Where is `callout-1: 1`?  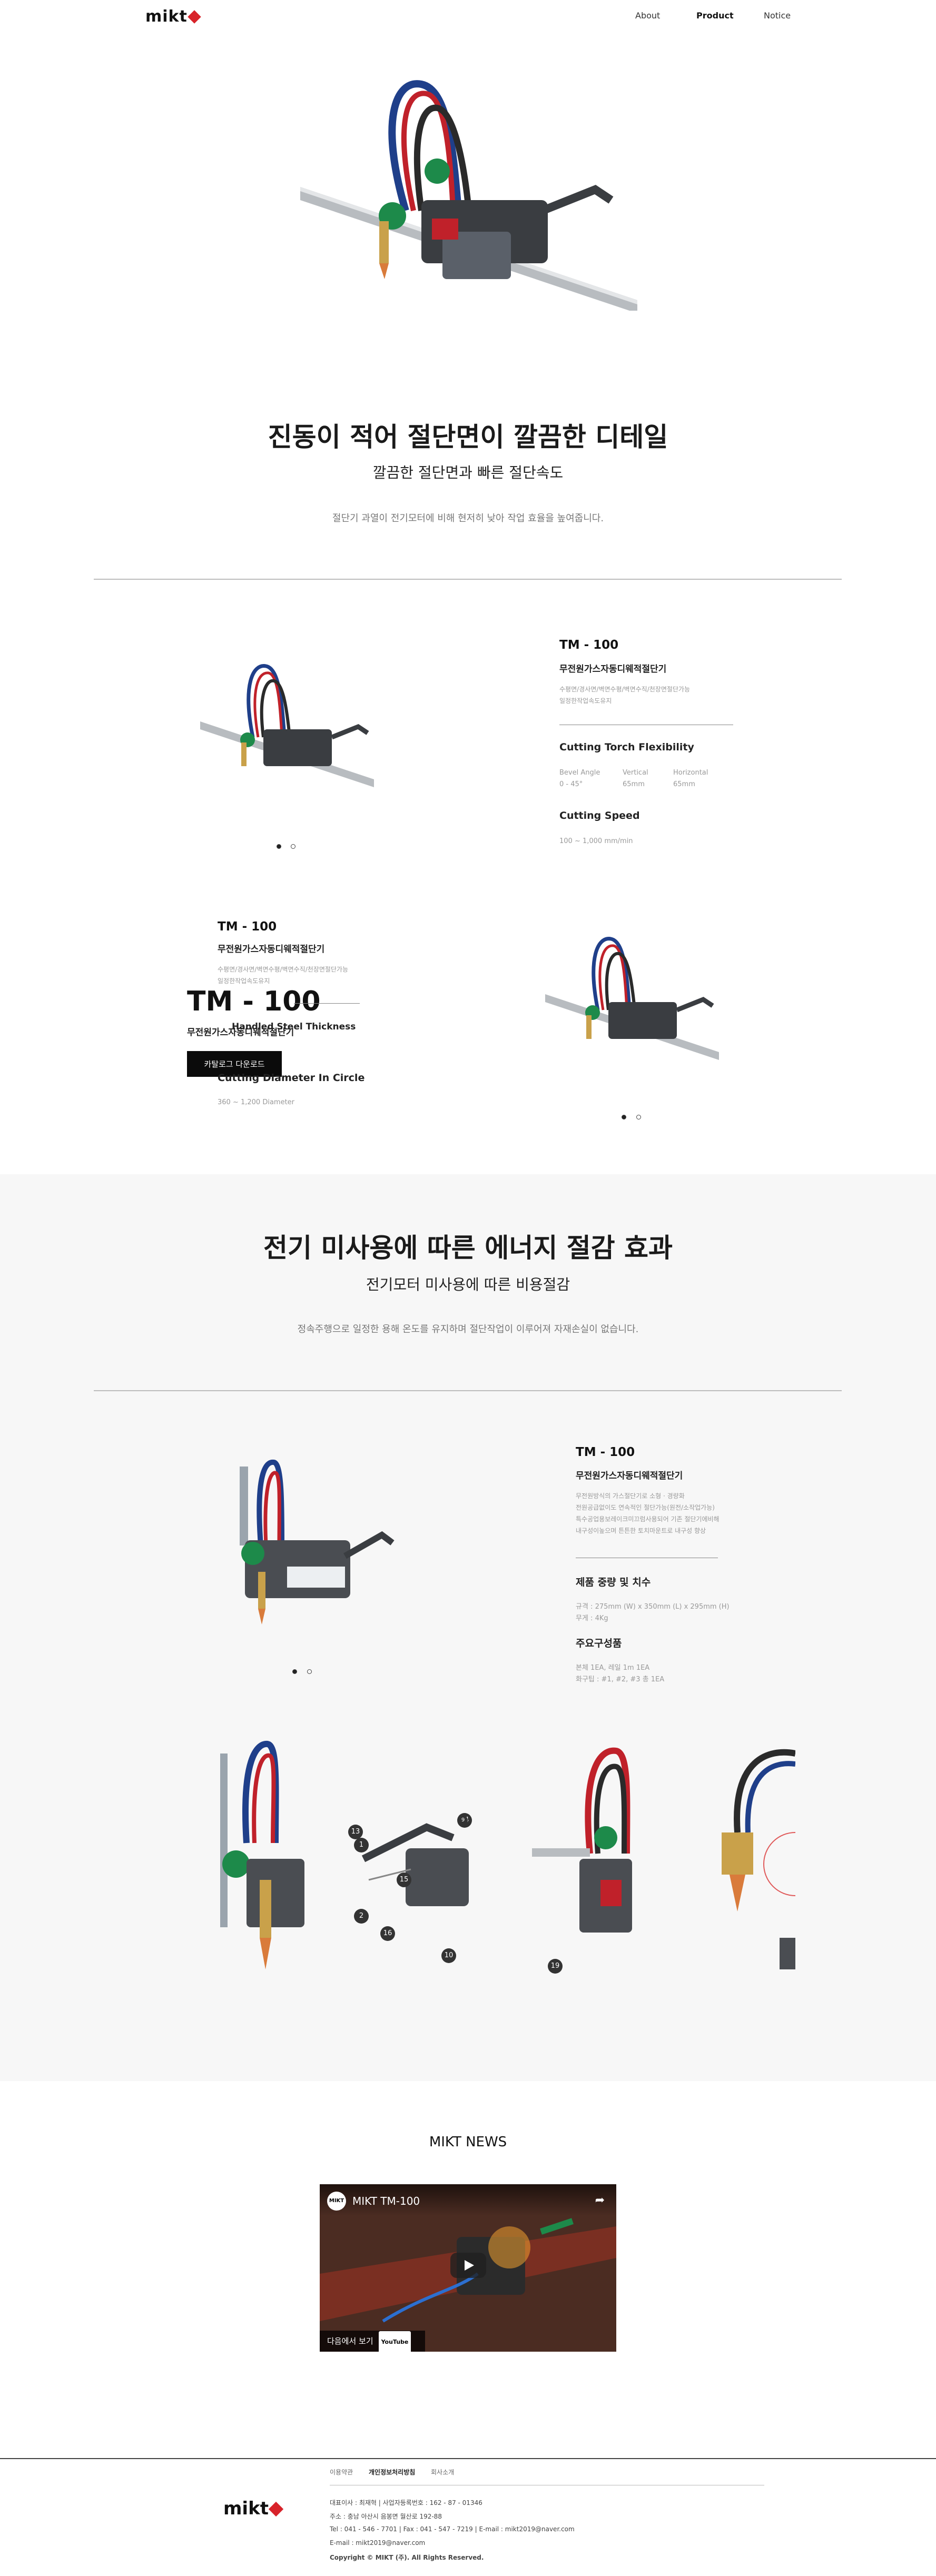
callout-1: 1 is located at coordinates (361, 1845).